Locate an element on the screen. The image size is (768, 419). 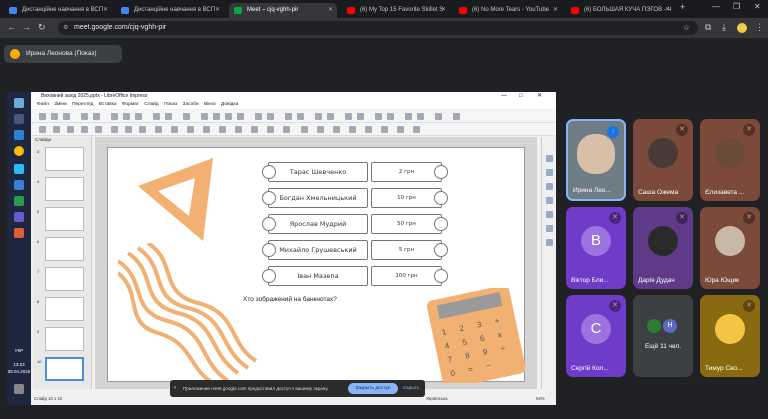
block-arrows-icon is located at coordinates (238, 129).